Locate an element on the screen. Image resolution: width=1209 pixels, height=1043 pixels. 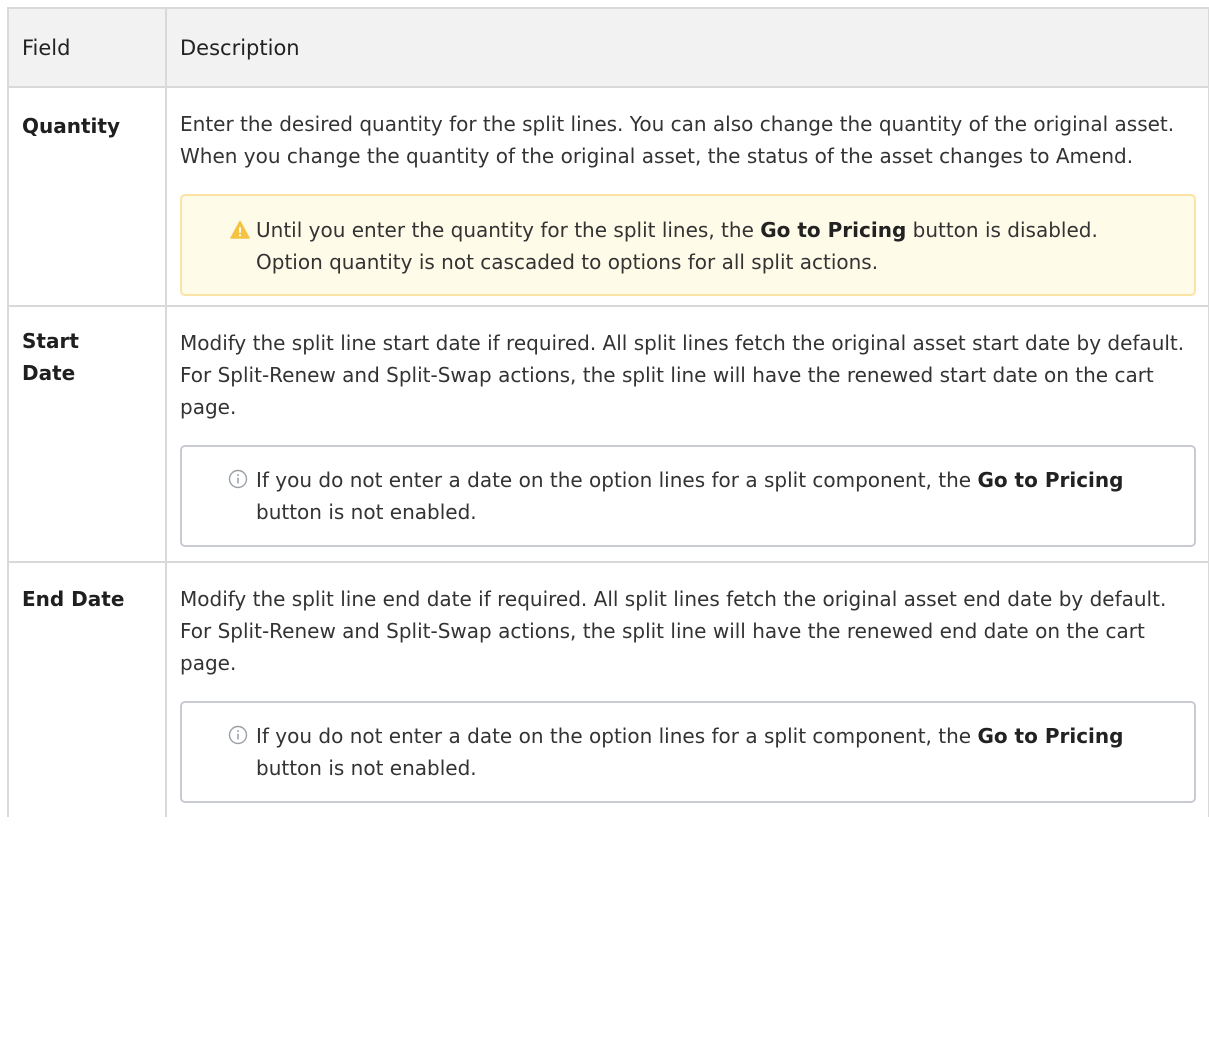
field-name-text: Start Date is located at coordinates (50, 357).